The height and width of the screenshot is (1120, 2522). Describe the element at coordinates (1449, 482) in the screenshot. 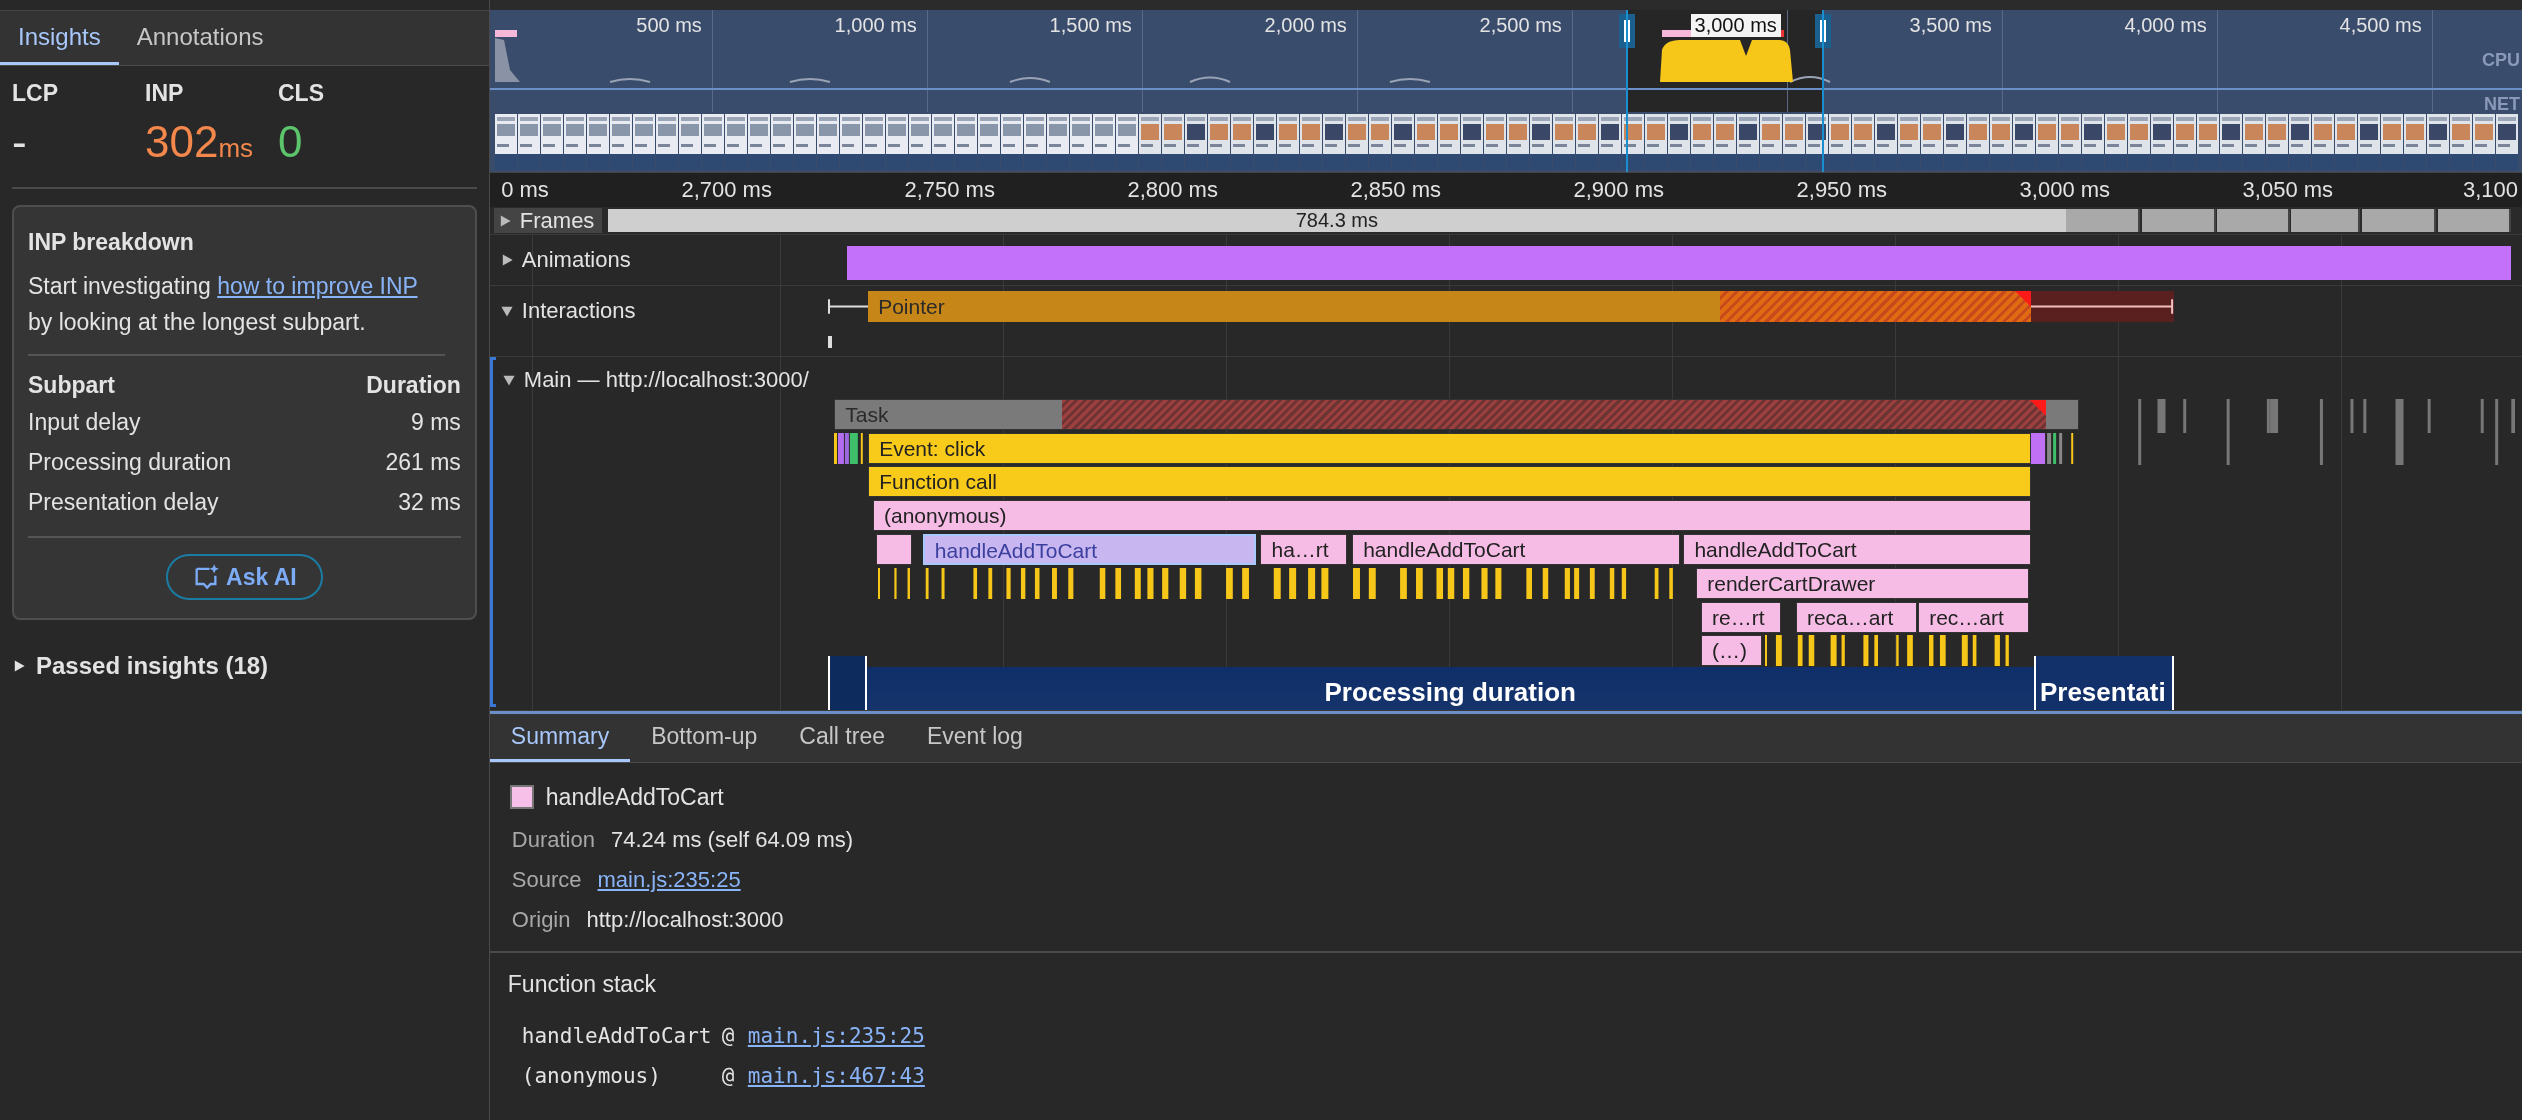

I see `flame-chart-entry: Function call` at that location.